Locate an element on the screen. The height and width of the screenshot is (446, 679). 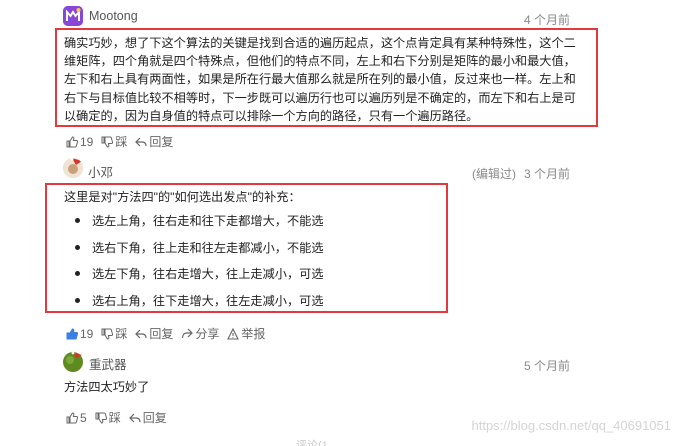
list-item: 选右上角，往下走增大，往左走减小，可选 is located at coordinates (257, 305).